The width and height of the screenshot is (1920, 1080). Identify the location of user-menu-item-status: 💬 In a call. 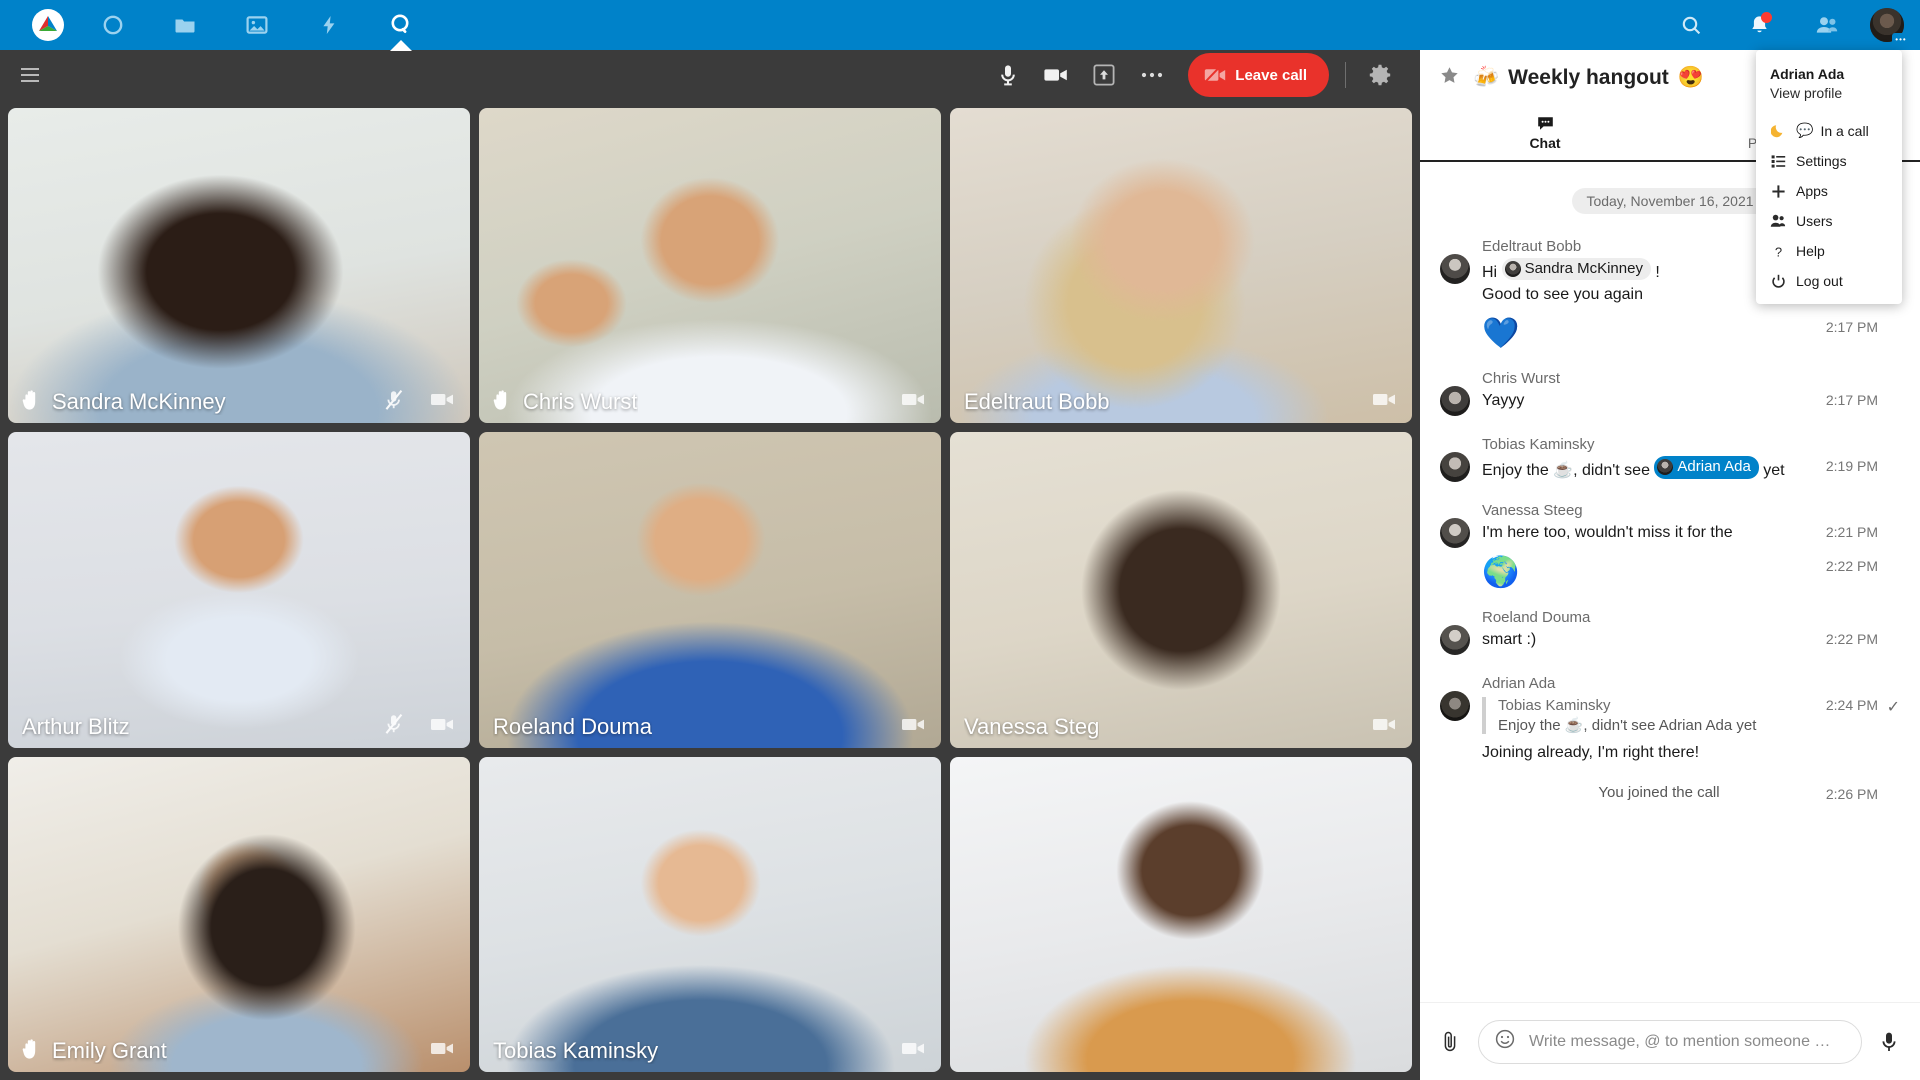
(1829, 130).